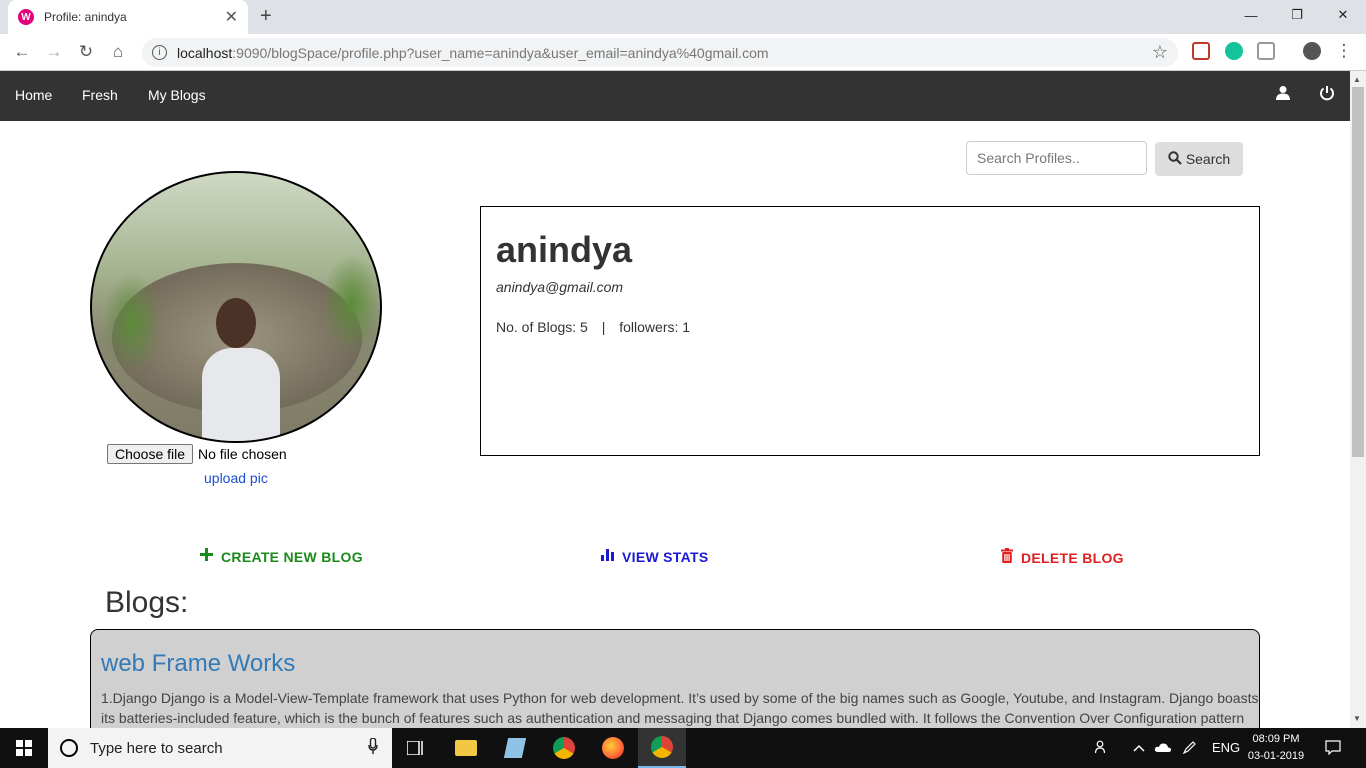 The width and height of the screenshot is (1366, 768). Describe the element at coordinates (33, 95) in the screenshot. I see `nav-home: Home` at that location.